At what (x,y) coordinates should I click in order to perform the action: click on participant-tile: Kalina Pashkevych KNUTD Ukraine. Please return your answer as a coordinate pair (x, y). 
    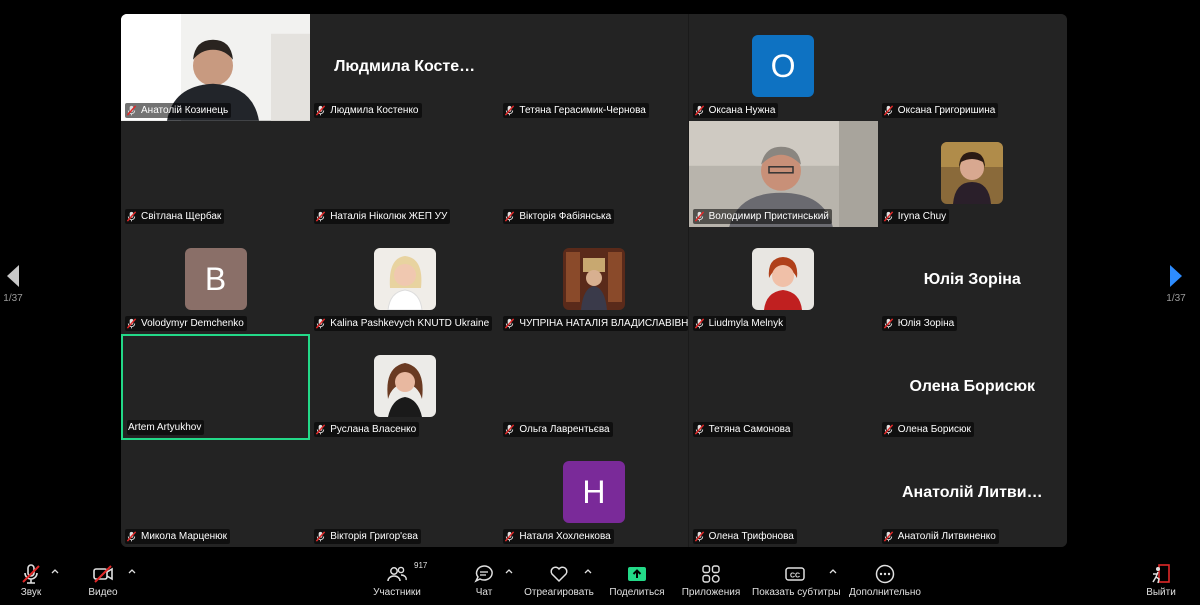
    Looking at the image, I should click on (405, 280).